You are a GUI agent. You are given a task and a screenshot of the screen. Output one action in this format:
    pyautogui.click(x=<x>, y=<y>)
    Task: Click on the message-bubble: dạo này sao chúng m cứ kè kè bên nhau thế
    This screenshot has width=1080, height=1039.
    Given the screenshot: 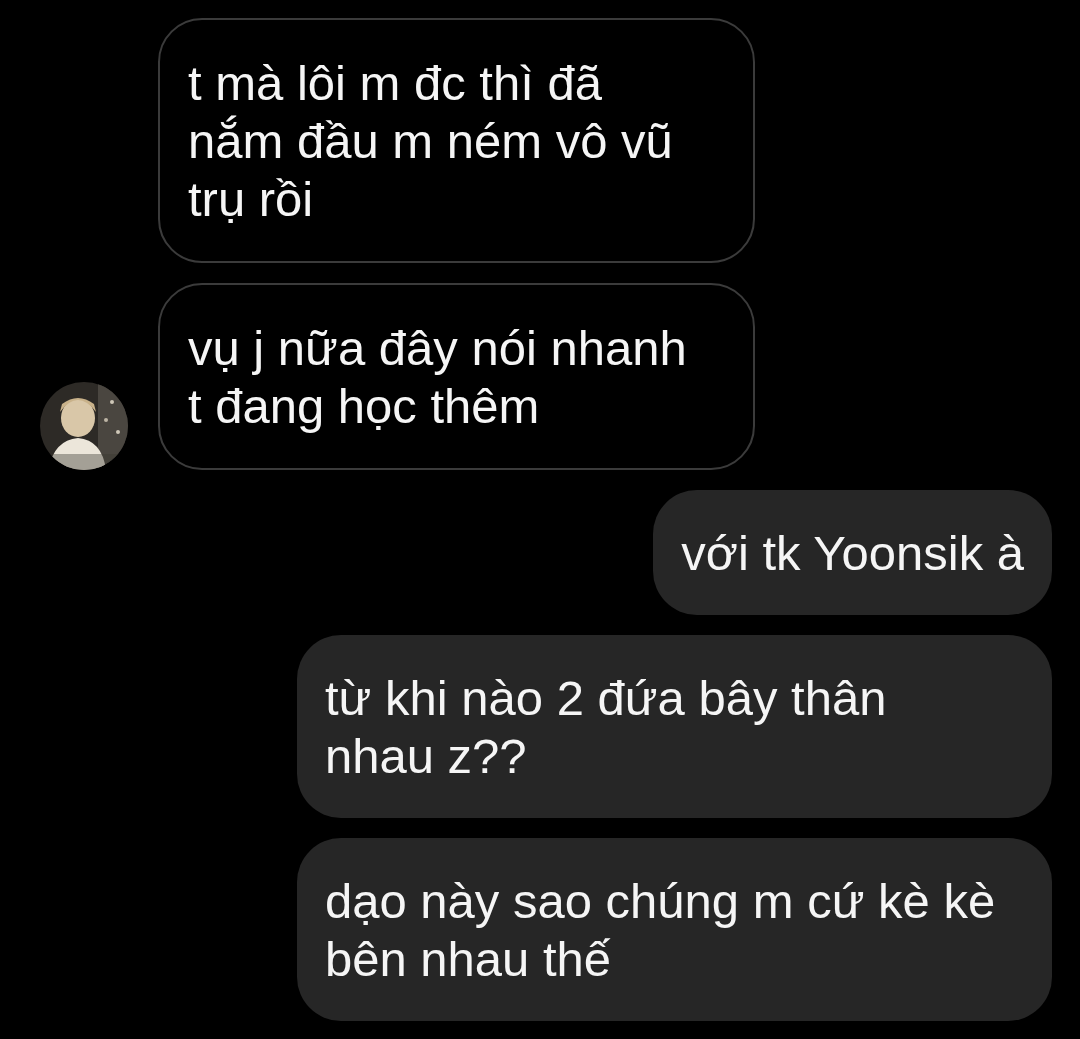 What is the action you would take?
    pyautogui.click(x=674, y=929)
    